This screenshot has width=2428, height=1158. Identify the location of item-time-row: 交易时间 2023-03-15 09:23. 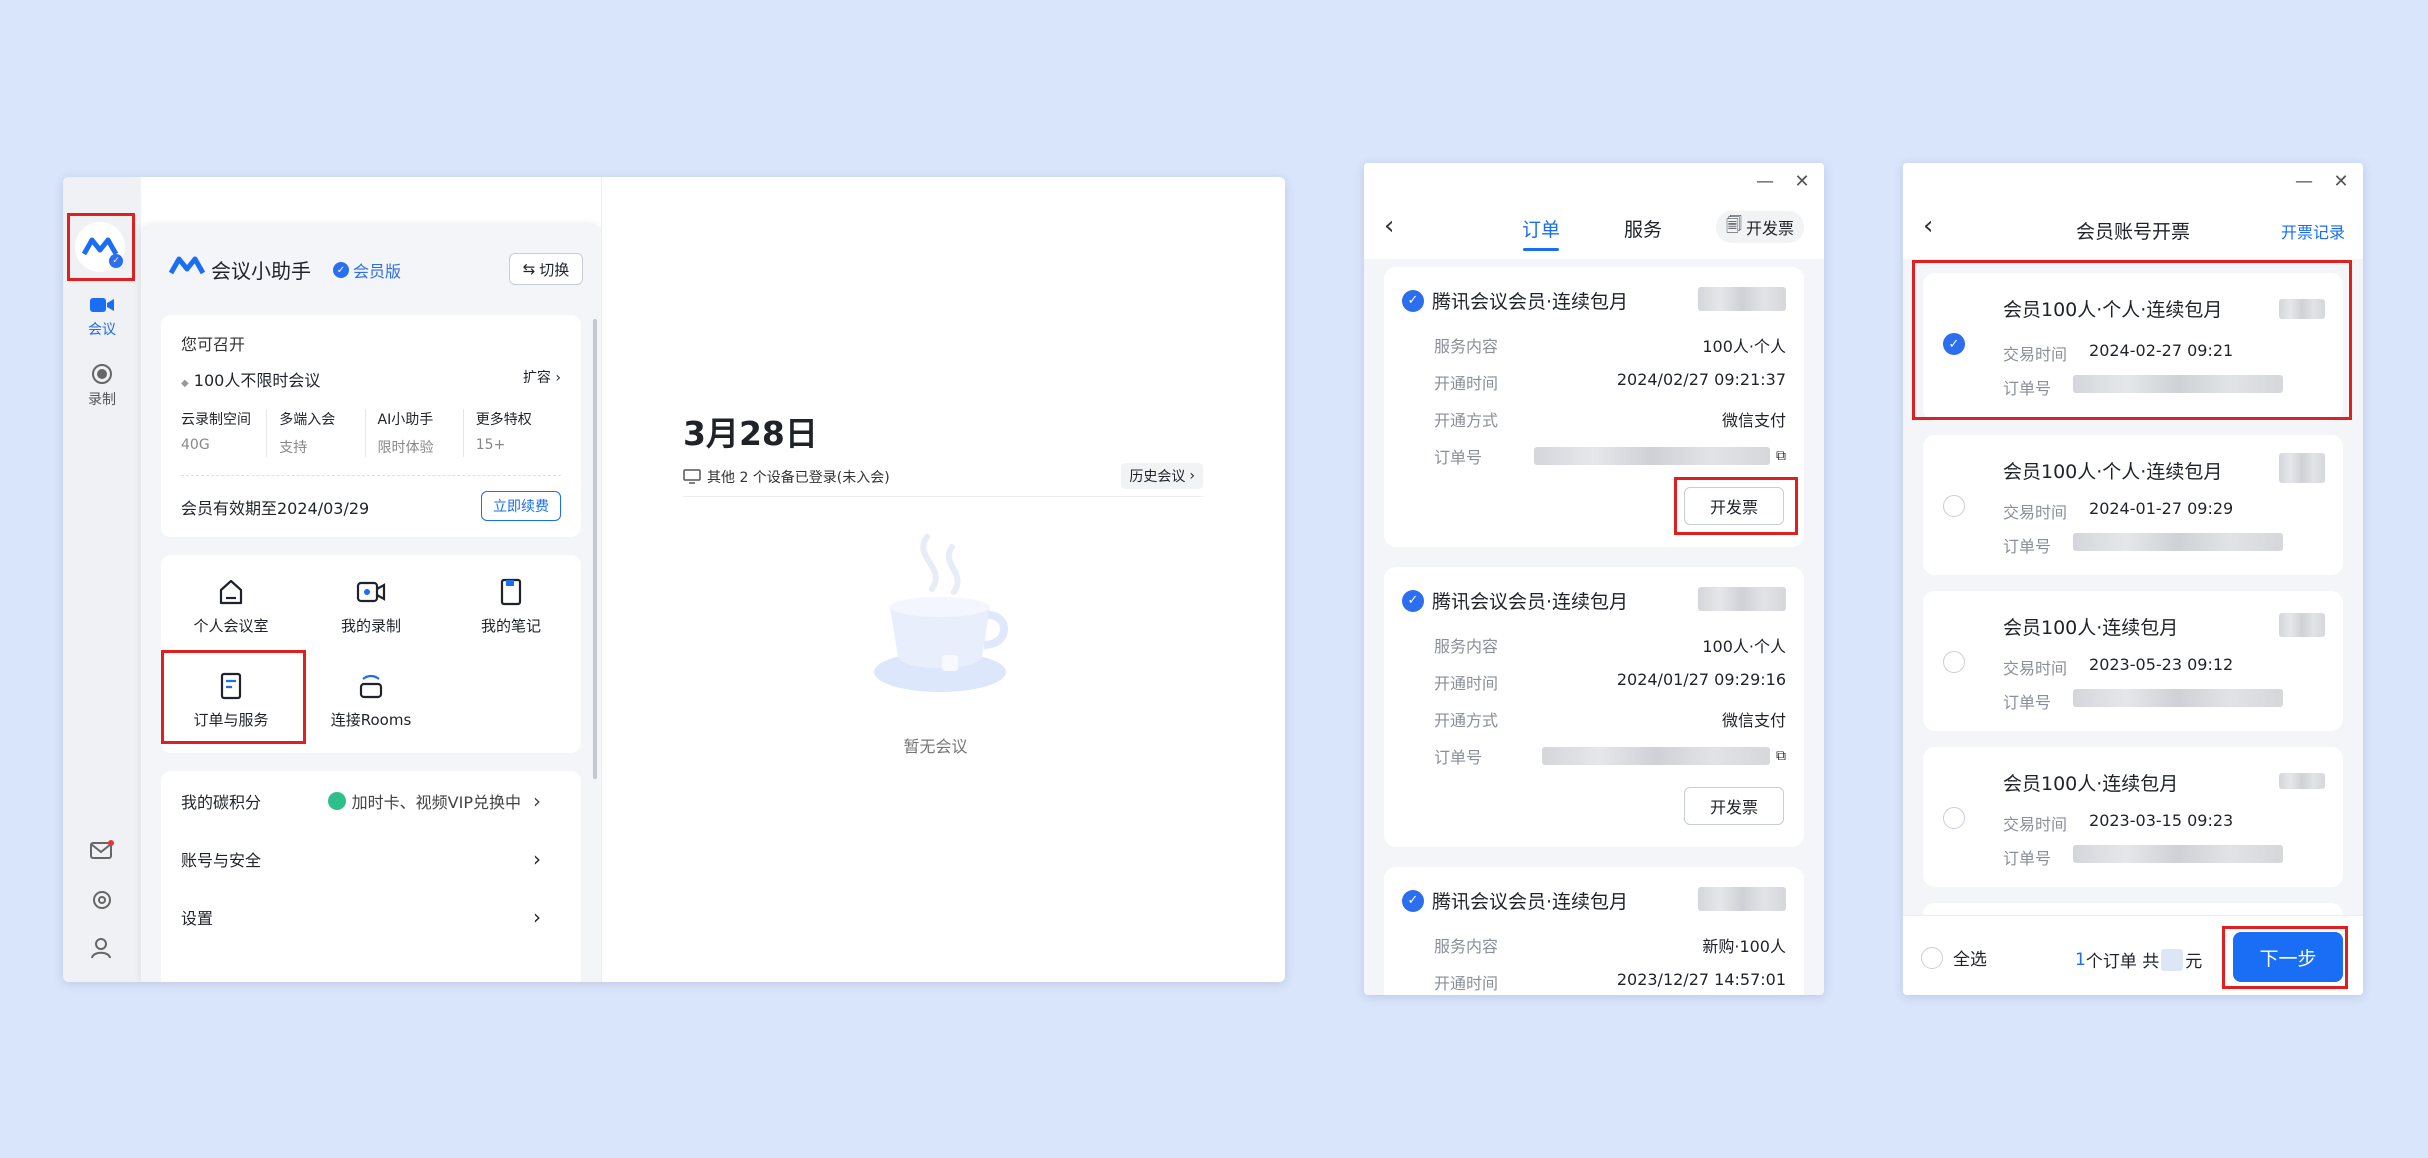
(2118, 823).